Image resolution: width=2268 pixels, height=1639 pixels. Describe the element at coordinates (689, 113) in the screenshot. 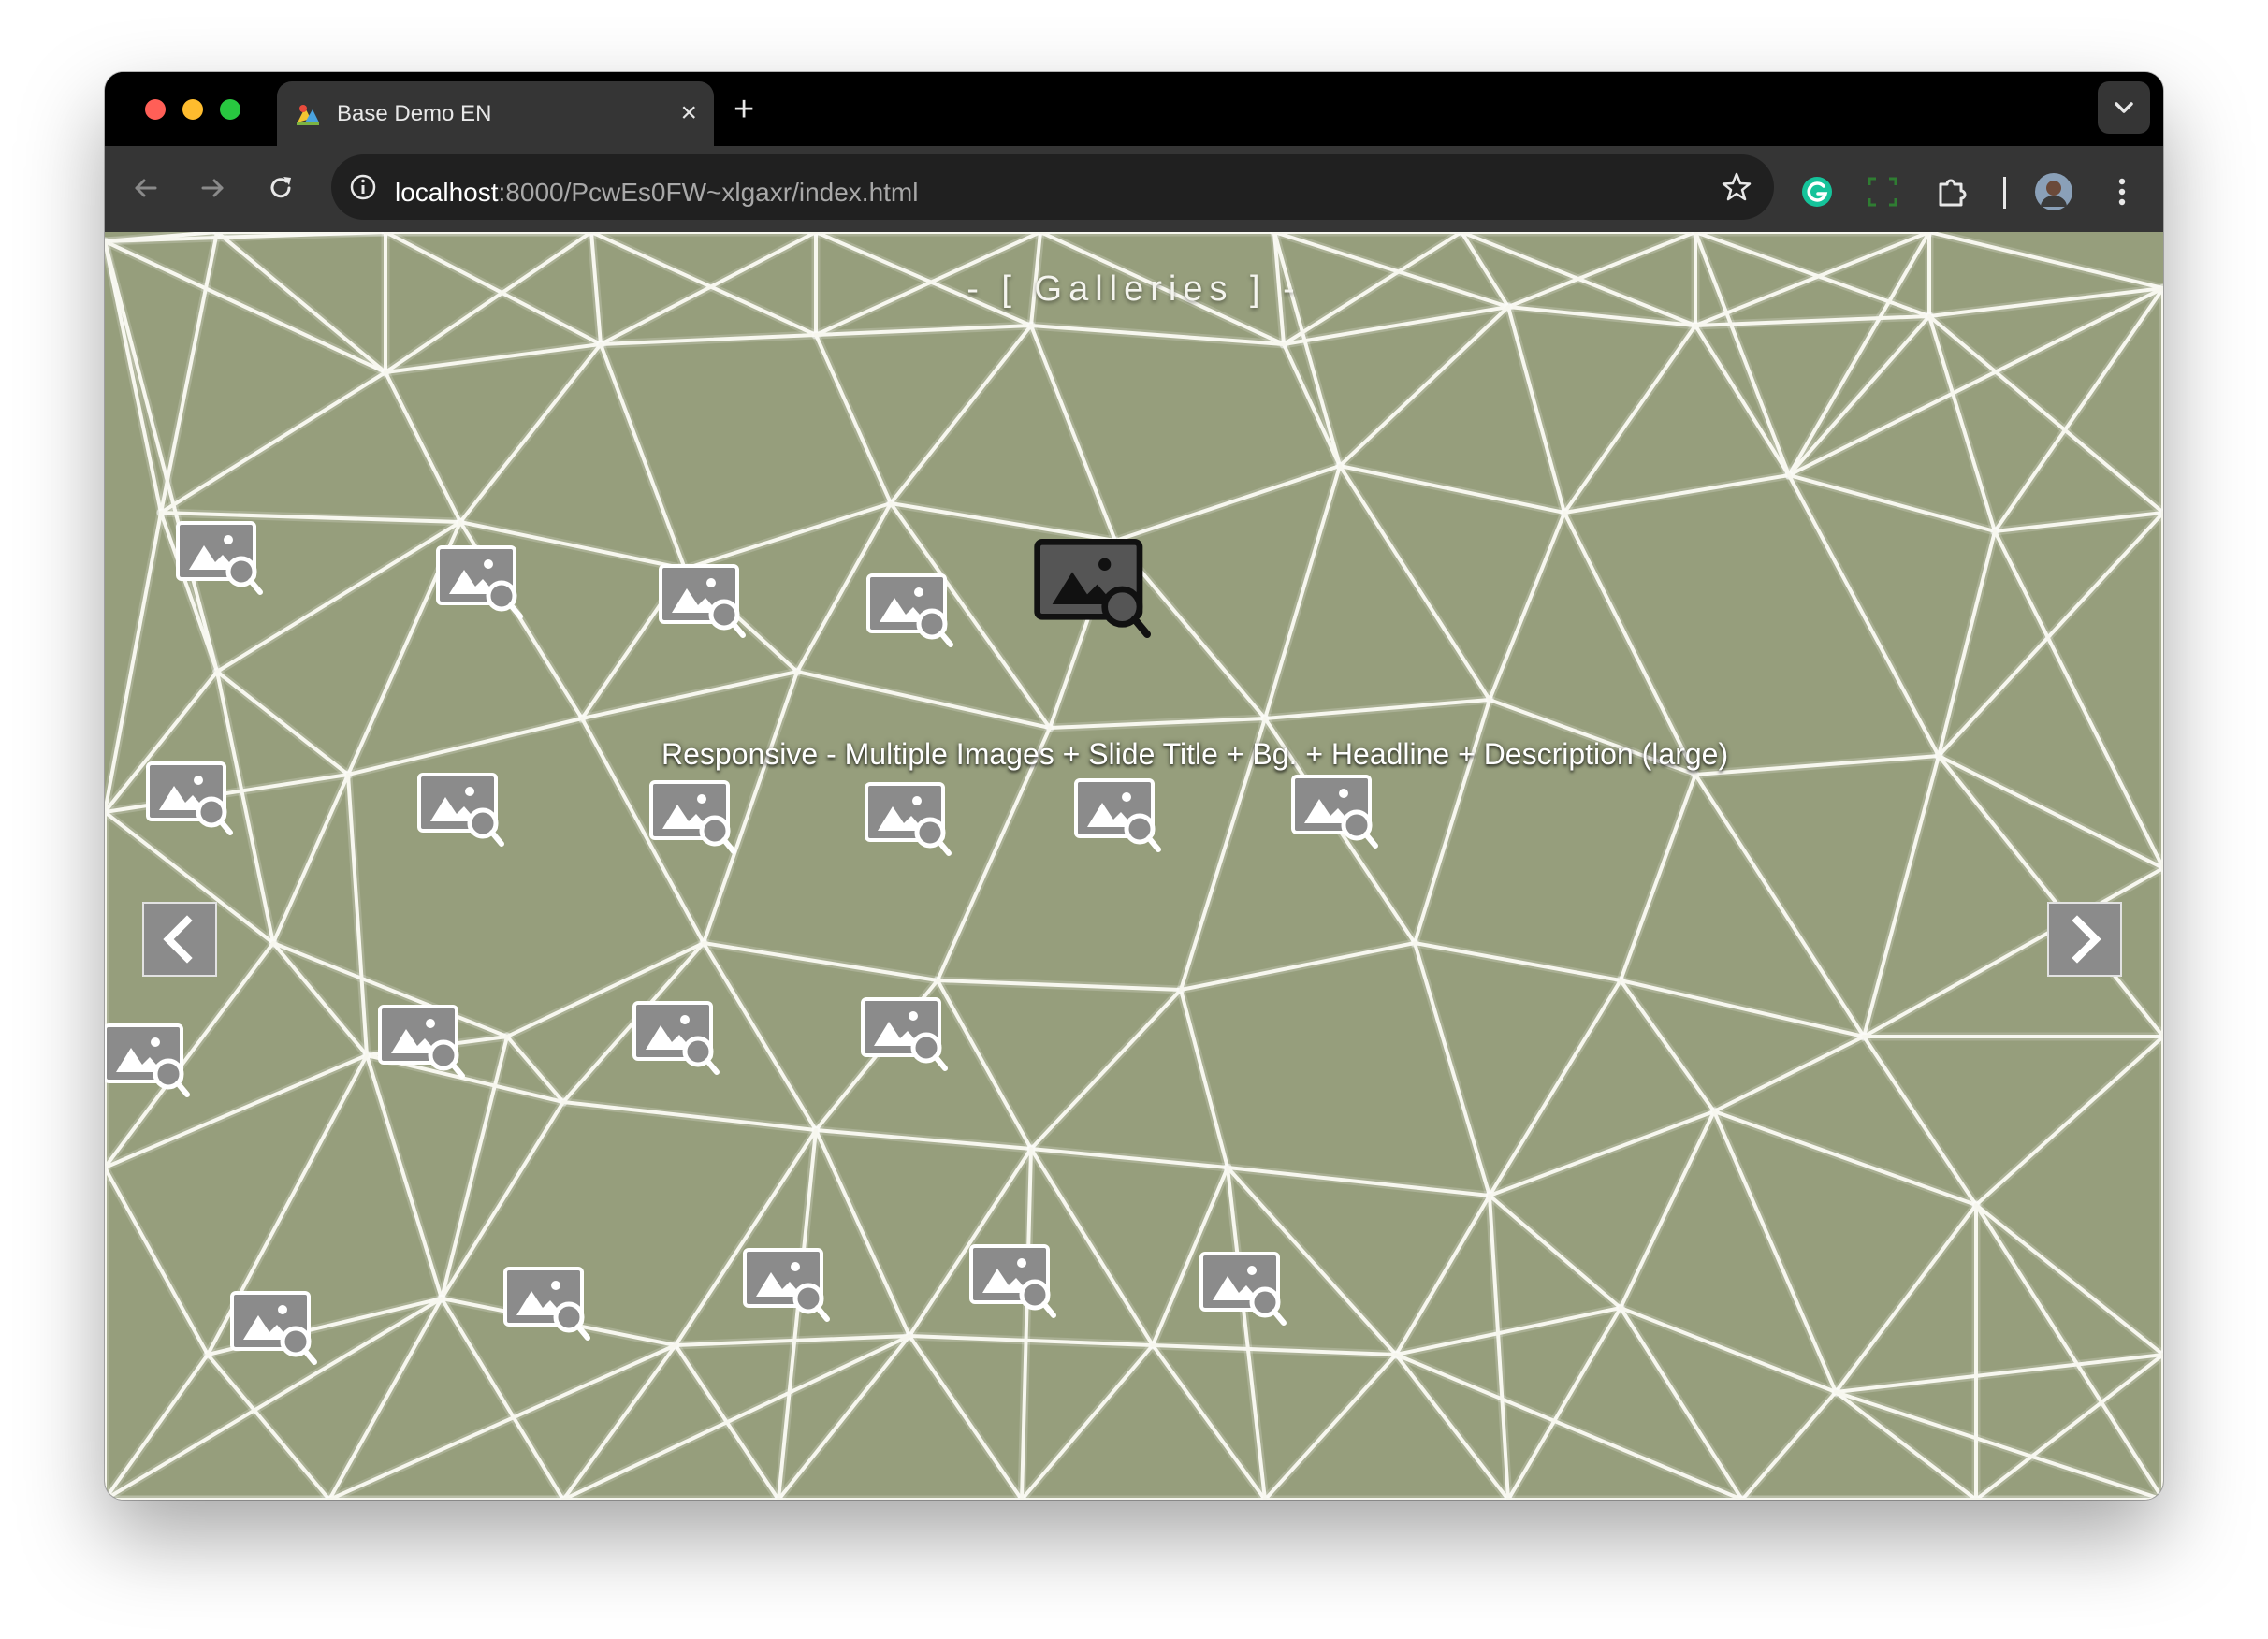

I see `close-tab-icon: ×` at that location.